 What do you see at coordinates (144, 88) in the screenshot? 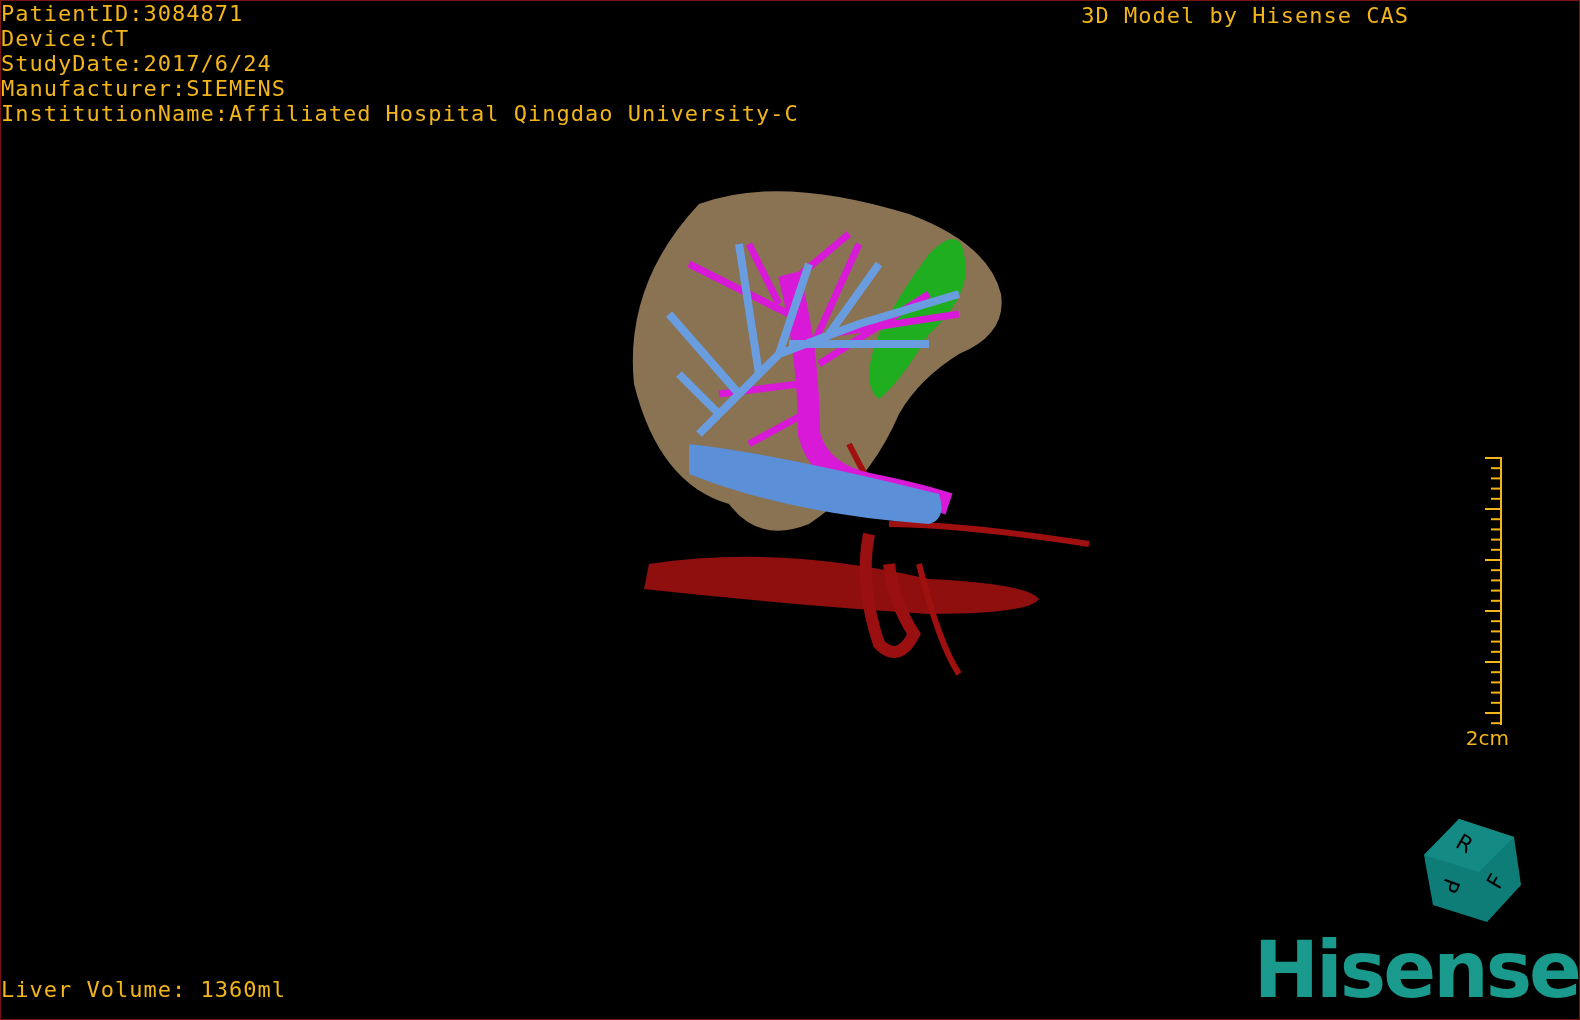
I see `info-text: Manufacturer:SIEMENS` at bounding box center [144, 88].